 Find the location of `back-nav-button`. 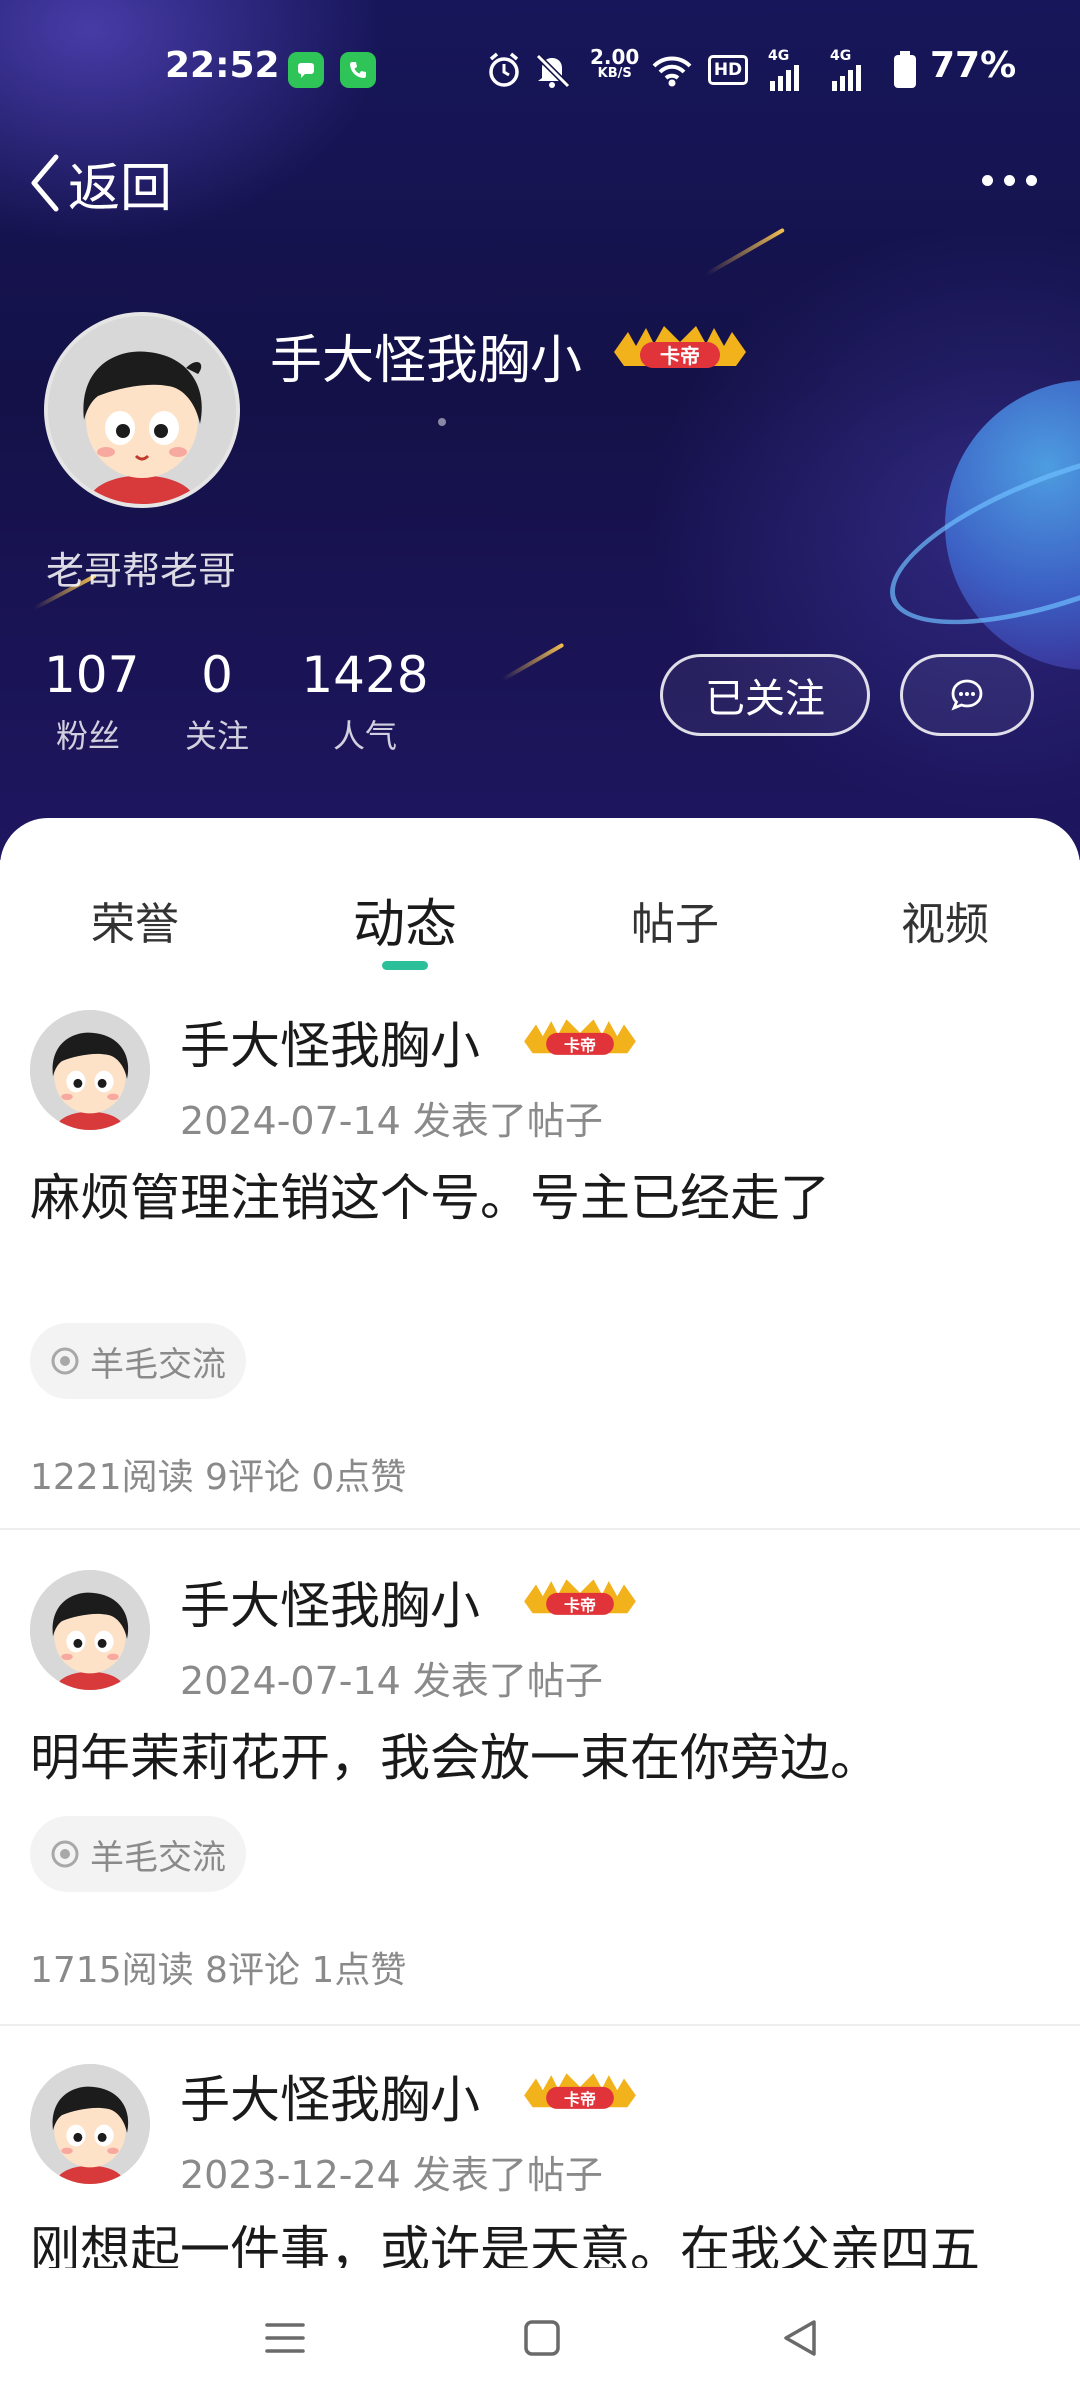

back-nav-button is located at coordinates (800, 2338).